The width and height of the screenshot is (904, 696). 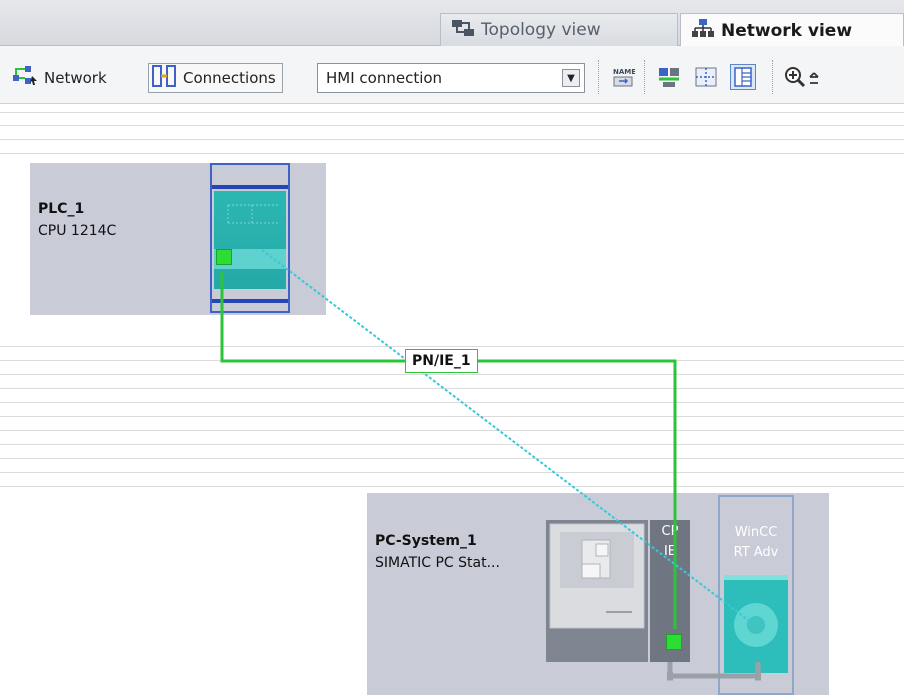 What do you see at coordinates (669, 77) in the screenshot?
I see `show-address-icon` at bounding box center [669, 77].